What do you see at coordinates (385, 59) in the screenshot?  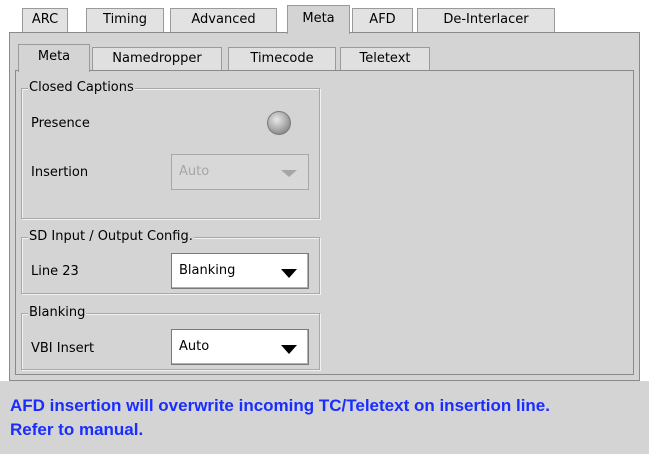 I see `subtab-teletext: Teletext` at bounding box center [385, 59].